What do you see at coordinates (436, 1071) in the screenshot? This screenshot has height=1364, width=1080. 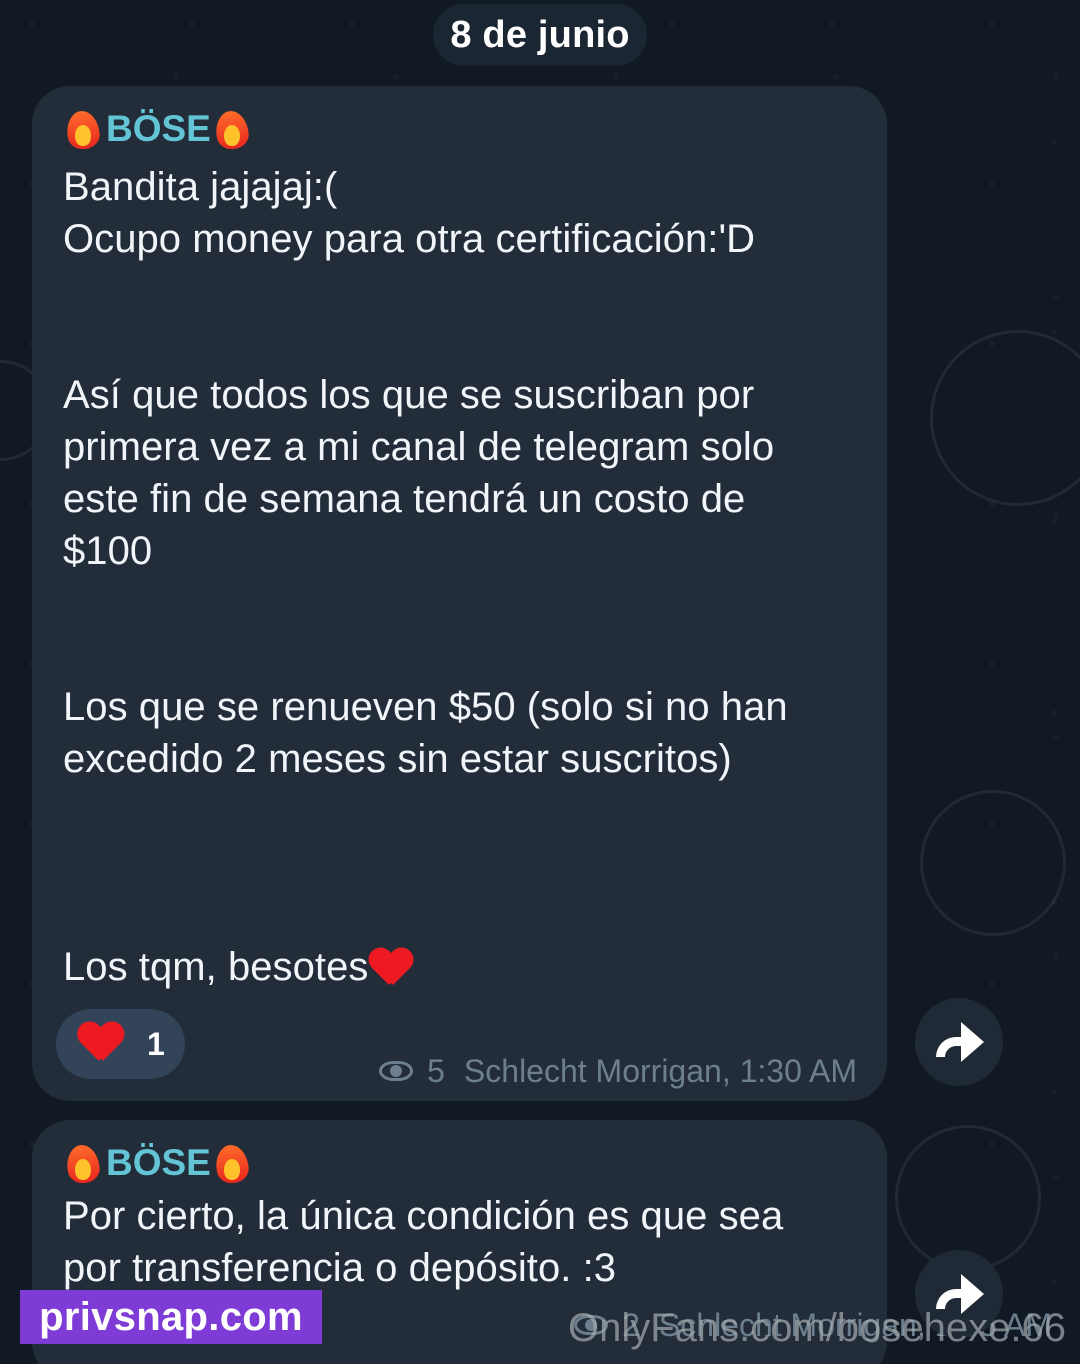 I see `view-count: 5` at bounding box center [436, 1071].